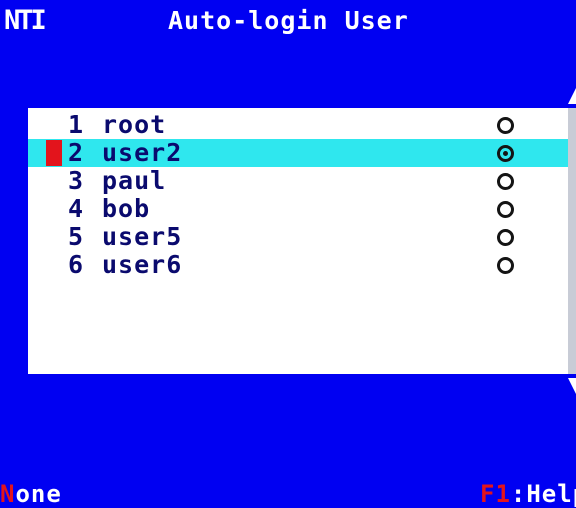 The height and width of the screenshot is (508, 576). Describe the element at coordinates (288, 20) in the screenshot. I see `page-title: Auto-login User` at that location.